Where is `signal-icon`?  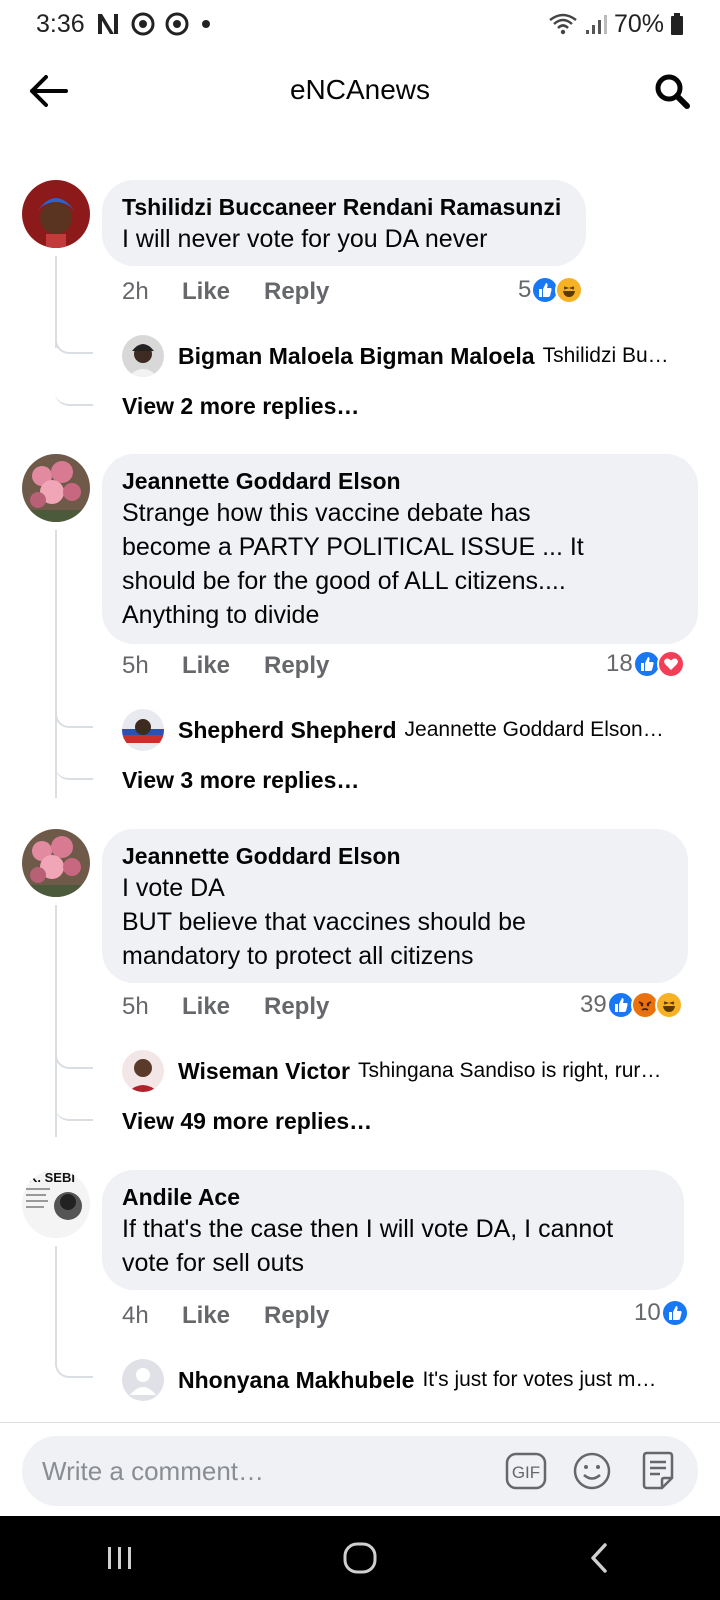 signal-icon is located at coordinates (596, 24).